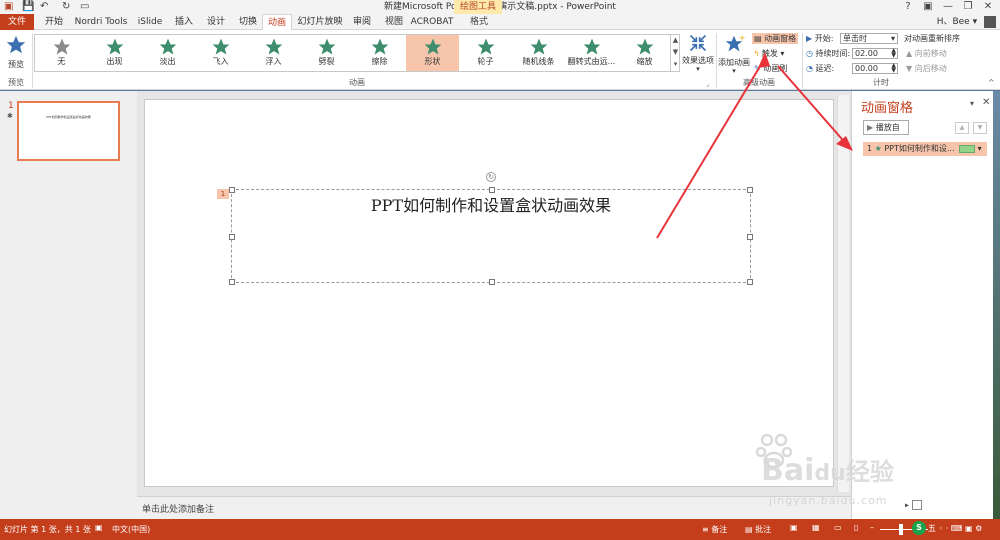  I want to click on animation-painter-button: ✎ 动画刷, so click(770, 68).